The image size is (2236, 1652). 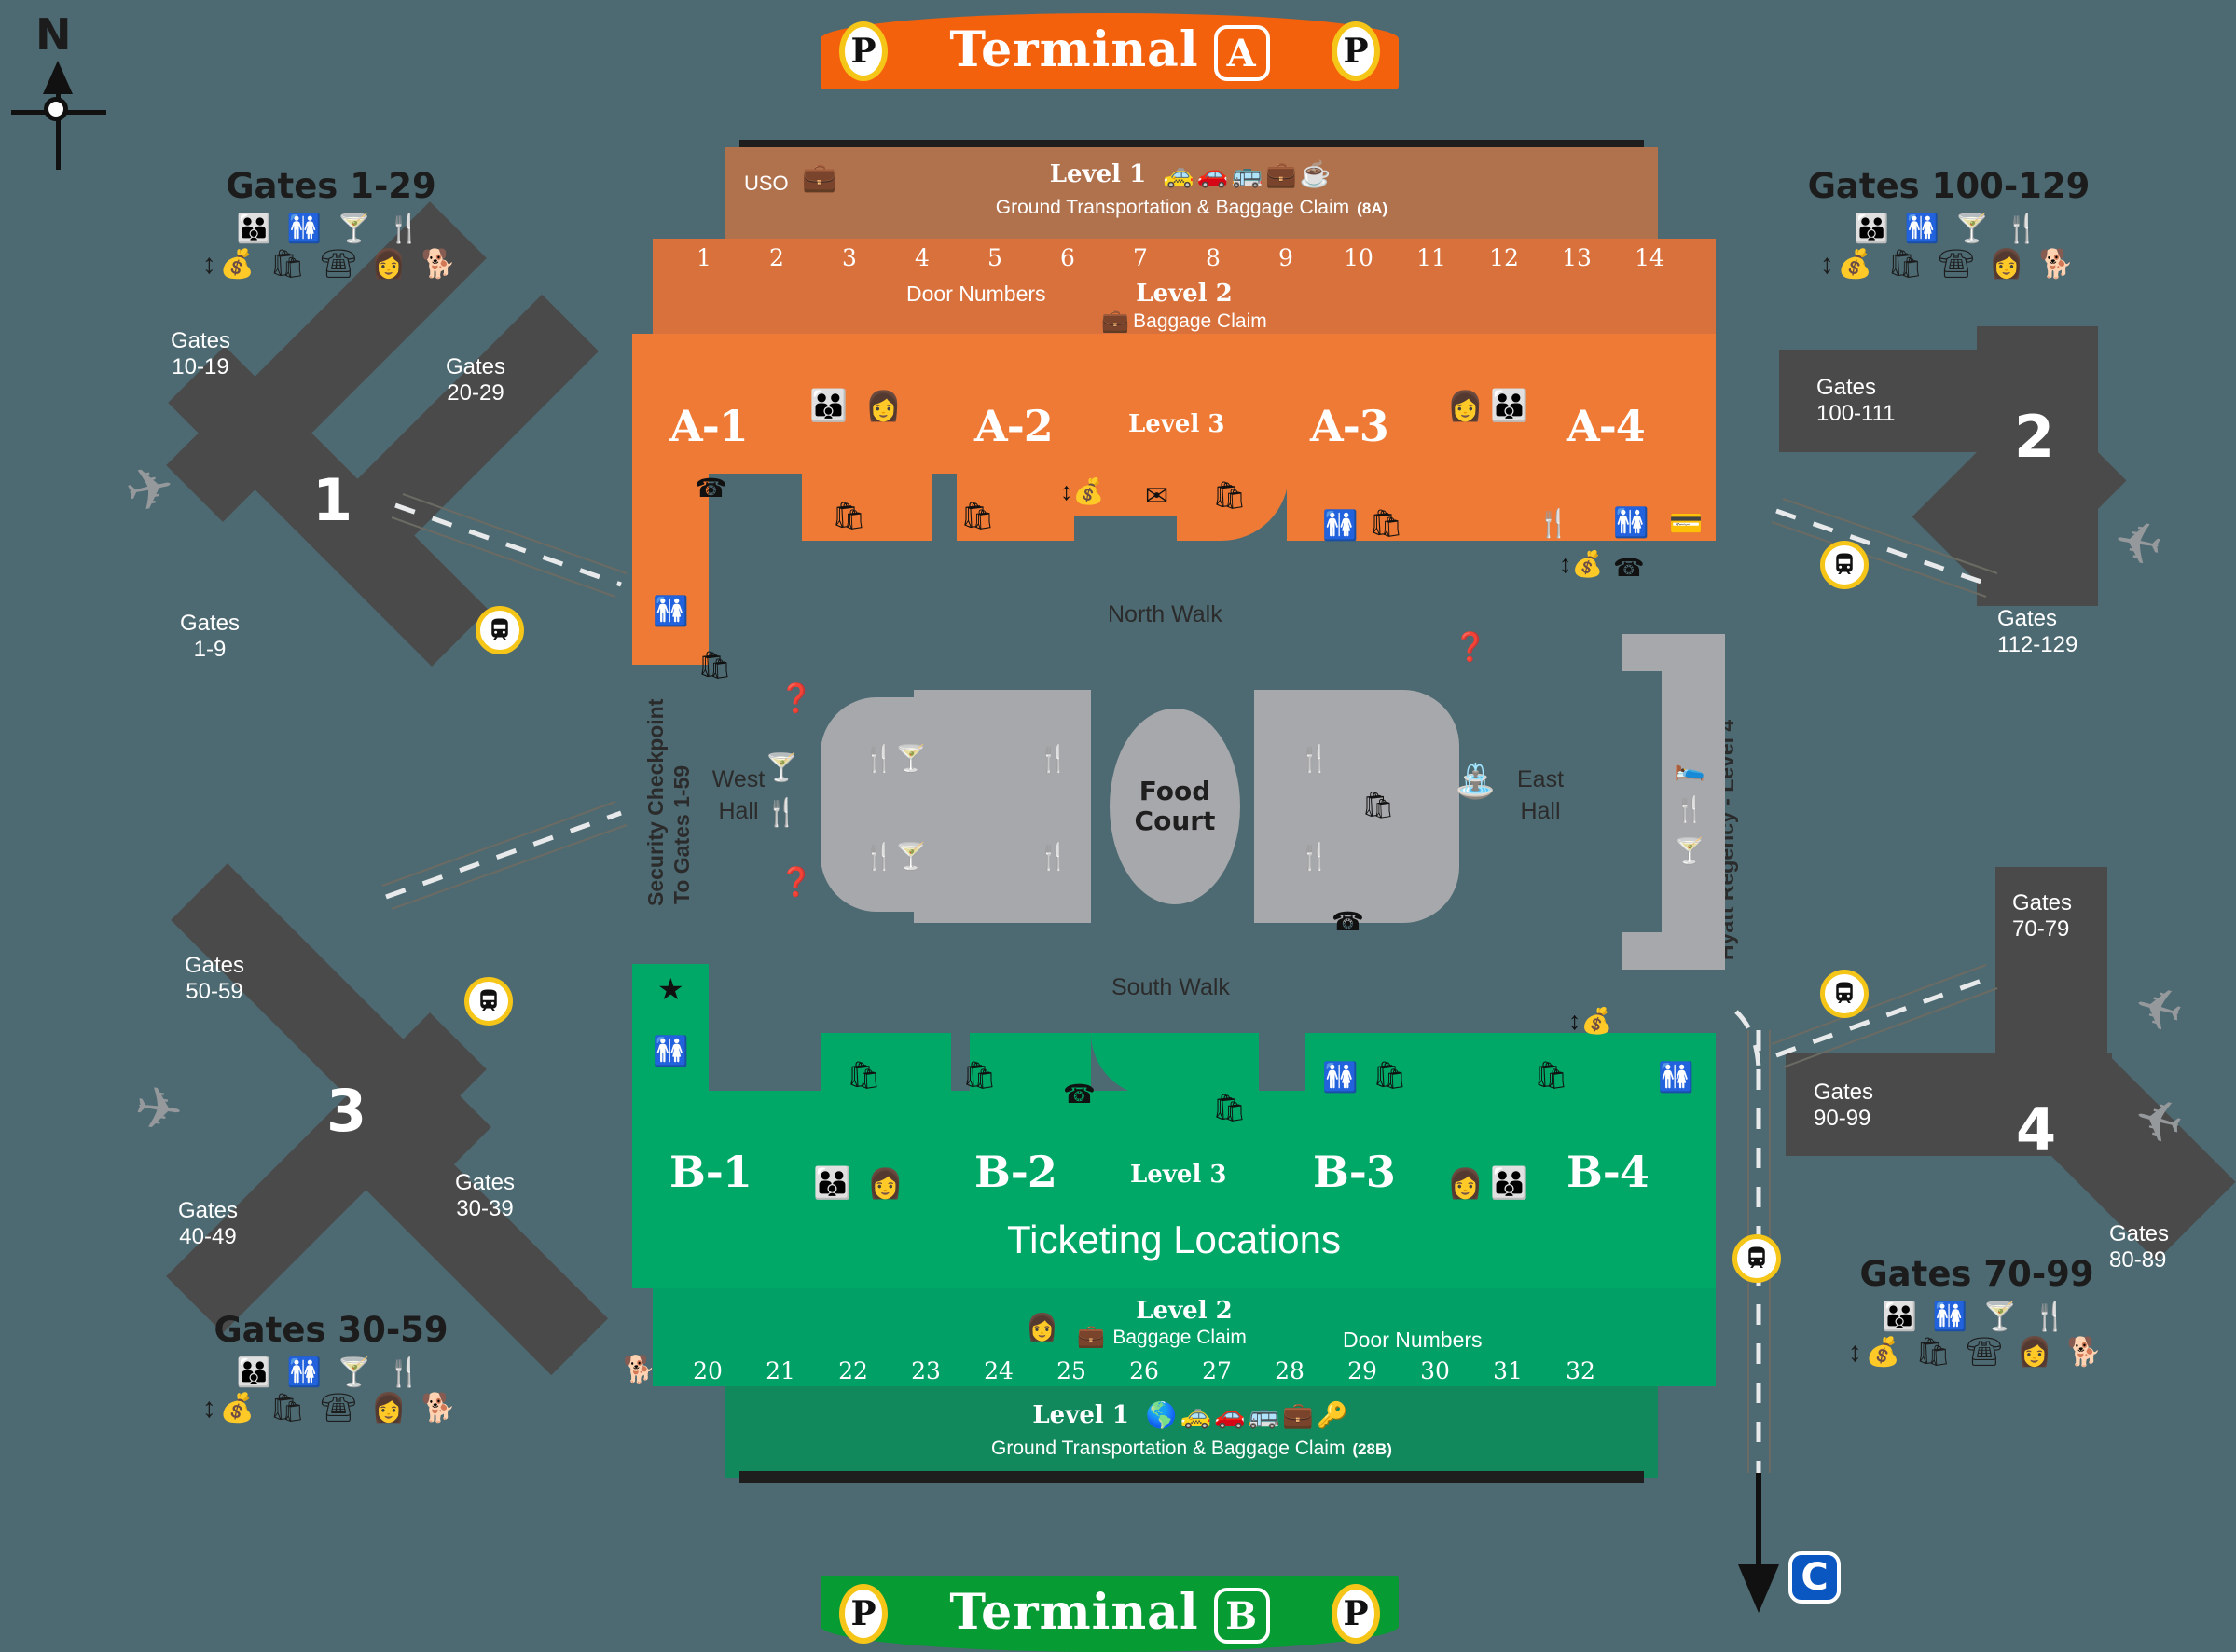 What do you see at coordinates (671, 611) in the screenshot?
I see `restrooms-icon-a-westwing: 🚻` at bounding box center [671, 611].